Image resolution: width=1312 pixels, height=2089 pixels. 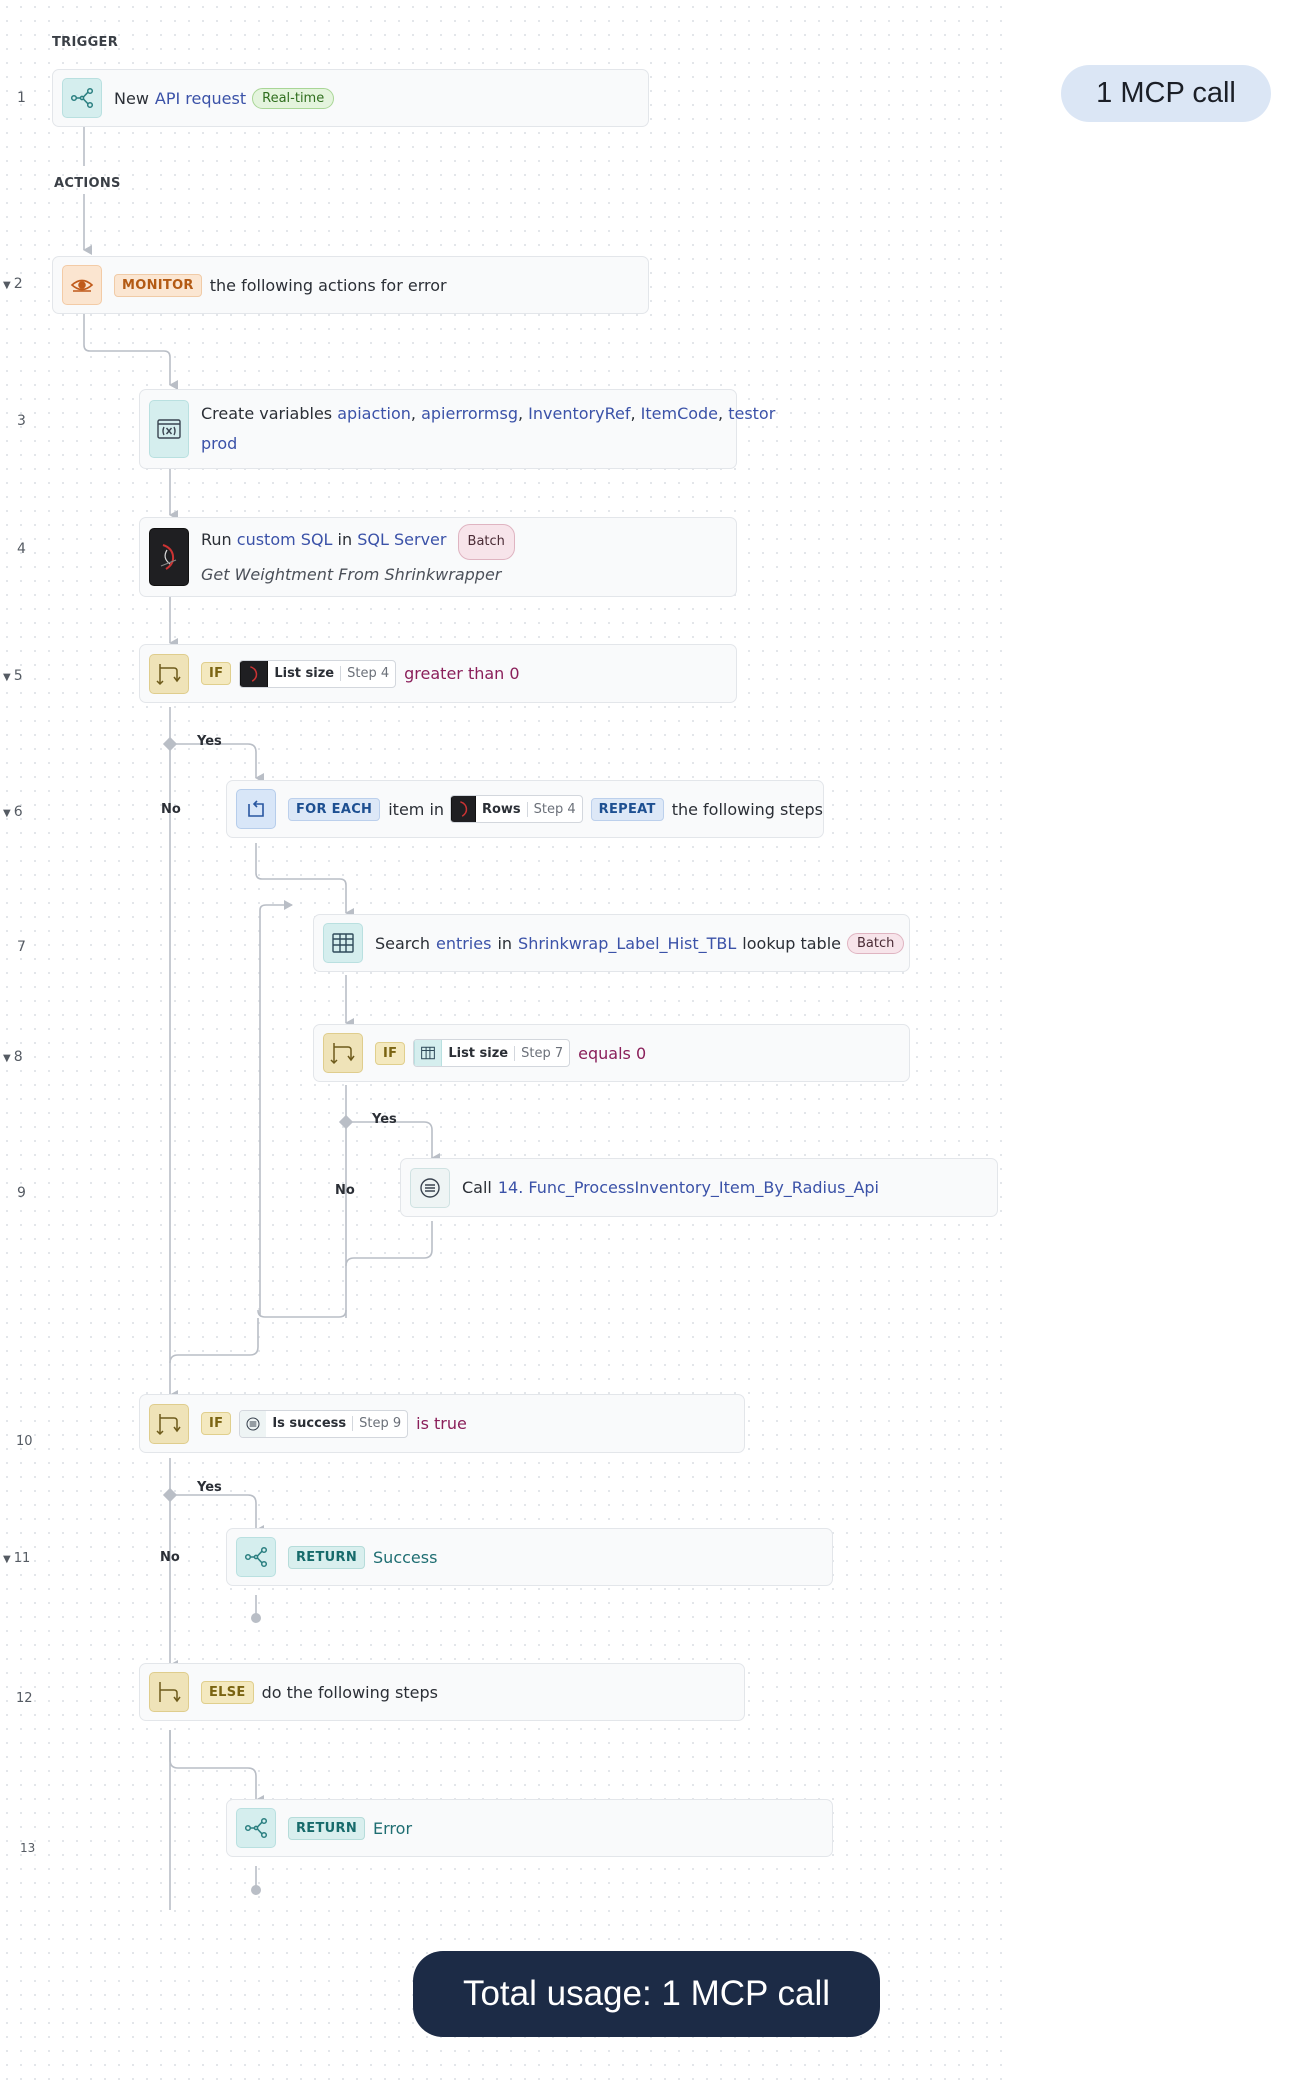 What do you see at coordinates (401, 539) in the screenshot?
I see `sql-server-link: SQL Server` at bounding box center [401, 539].